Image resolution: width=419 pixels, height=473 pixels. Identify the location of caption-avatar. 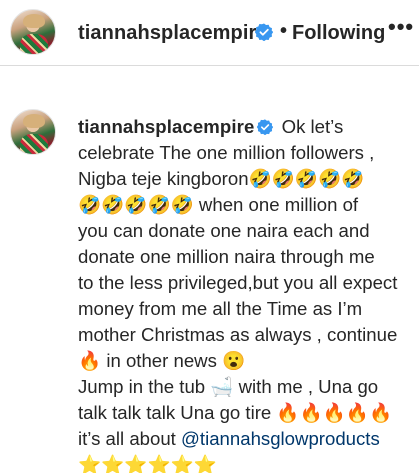
(33, 132).